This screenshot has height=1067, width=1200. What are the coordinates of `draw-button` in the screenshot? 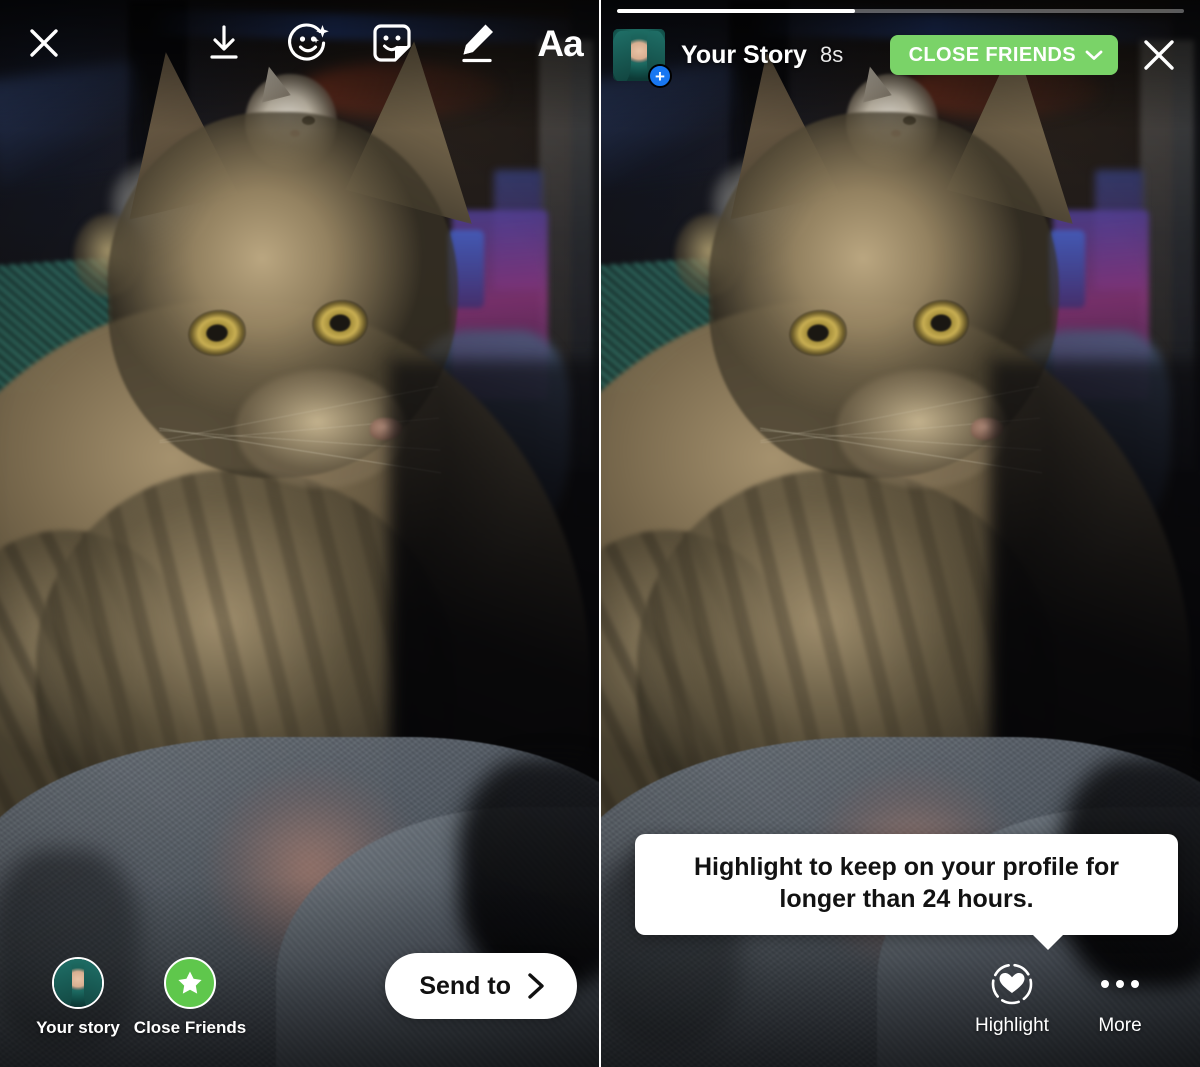 It's located at (476, 43).